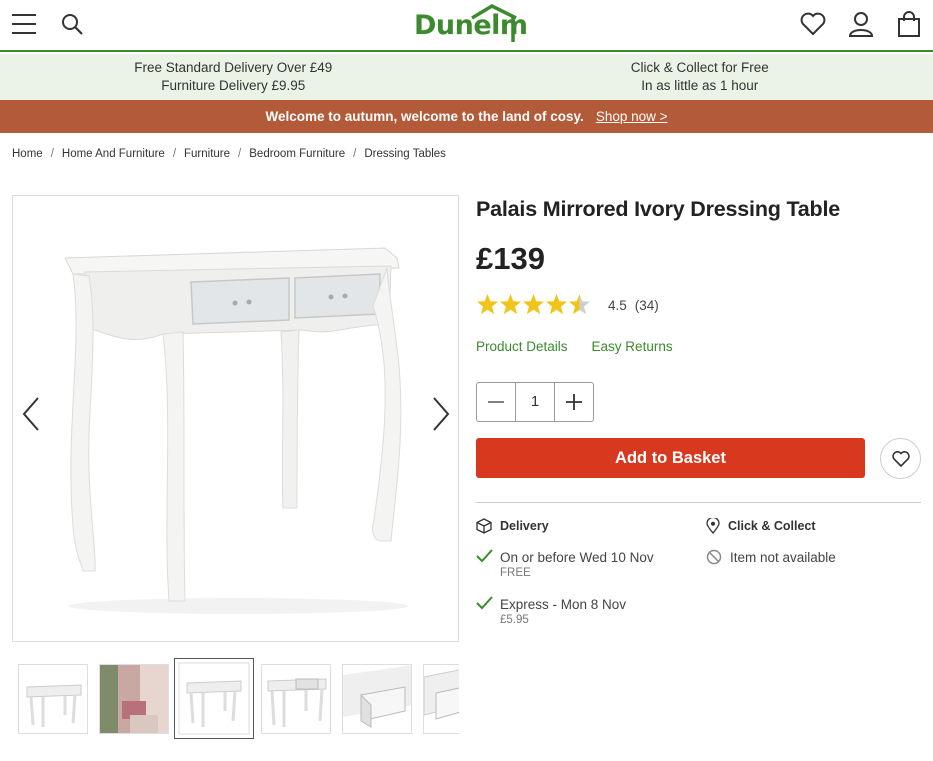 This screenshot has width=933, height=761. Describe the element at coordinates (714, 557) in the screenshot. I see `unavailable-icon` at that location.